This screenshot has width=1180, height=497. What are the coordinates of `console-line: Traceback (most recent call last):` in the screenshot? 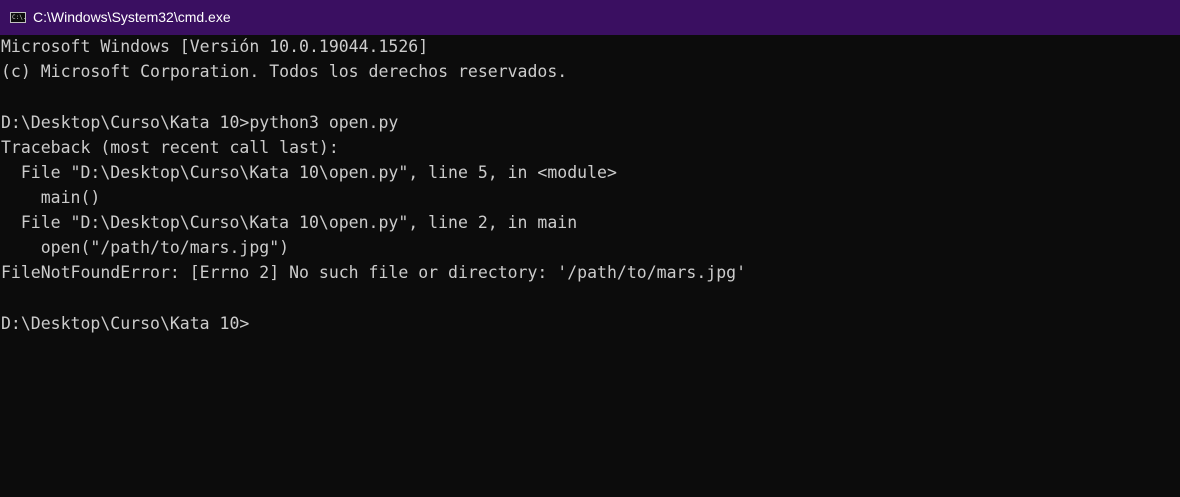 It's located at (170, 147).